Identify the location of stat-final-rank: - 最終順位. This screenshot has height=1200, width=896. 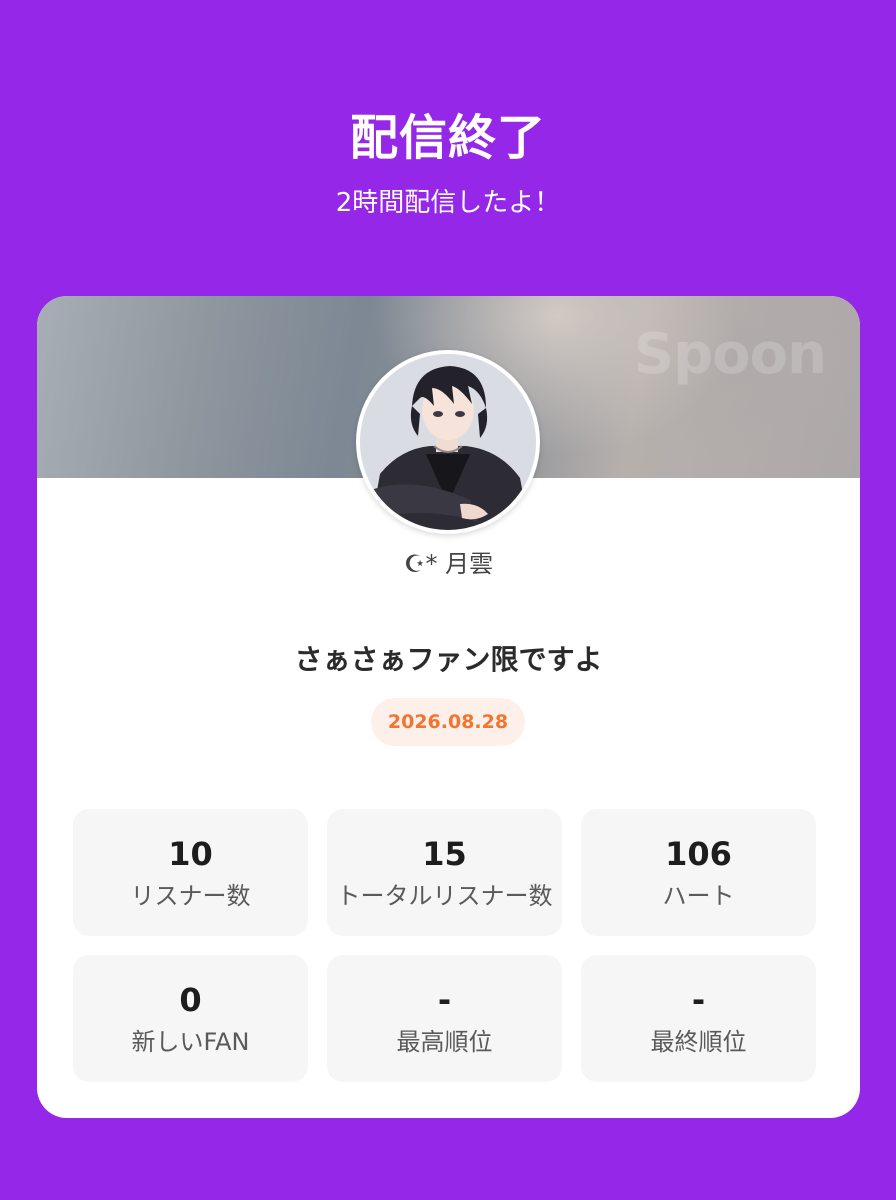
(698, 1018).